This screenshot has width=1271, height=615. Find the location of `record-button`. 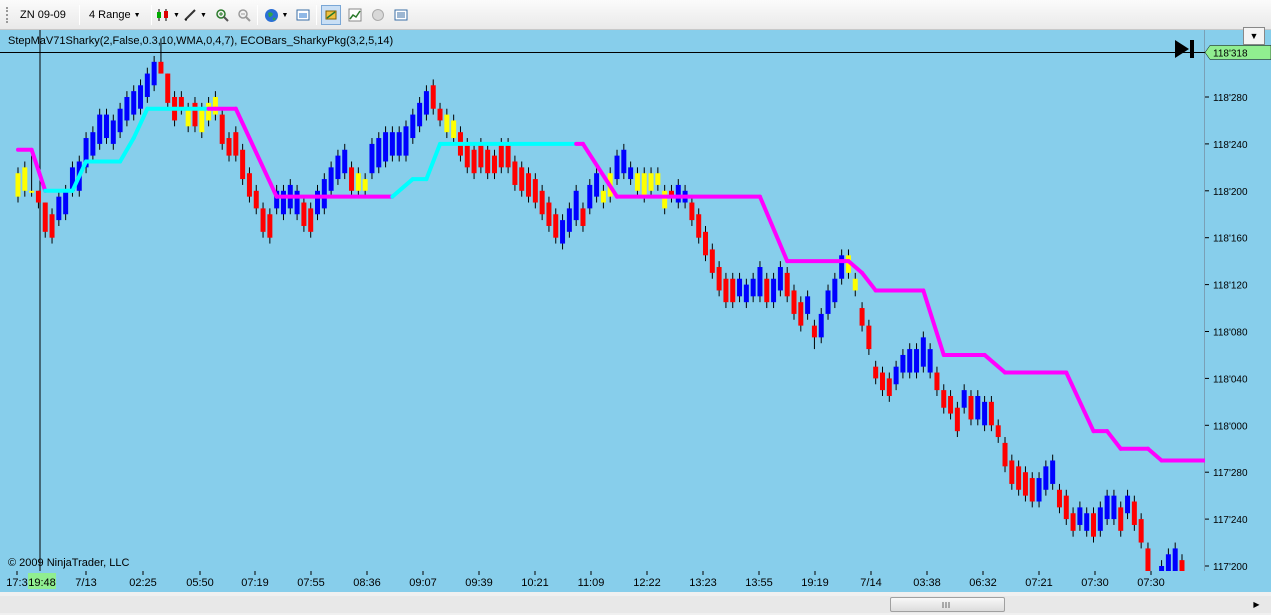

record-button is located at coordinates (378, 15).